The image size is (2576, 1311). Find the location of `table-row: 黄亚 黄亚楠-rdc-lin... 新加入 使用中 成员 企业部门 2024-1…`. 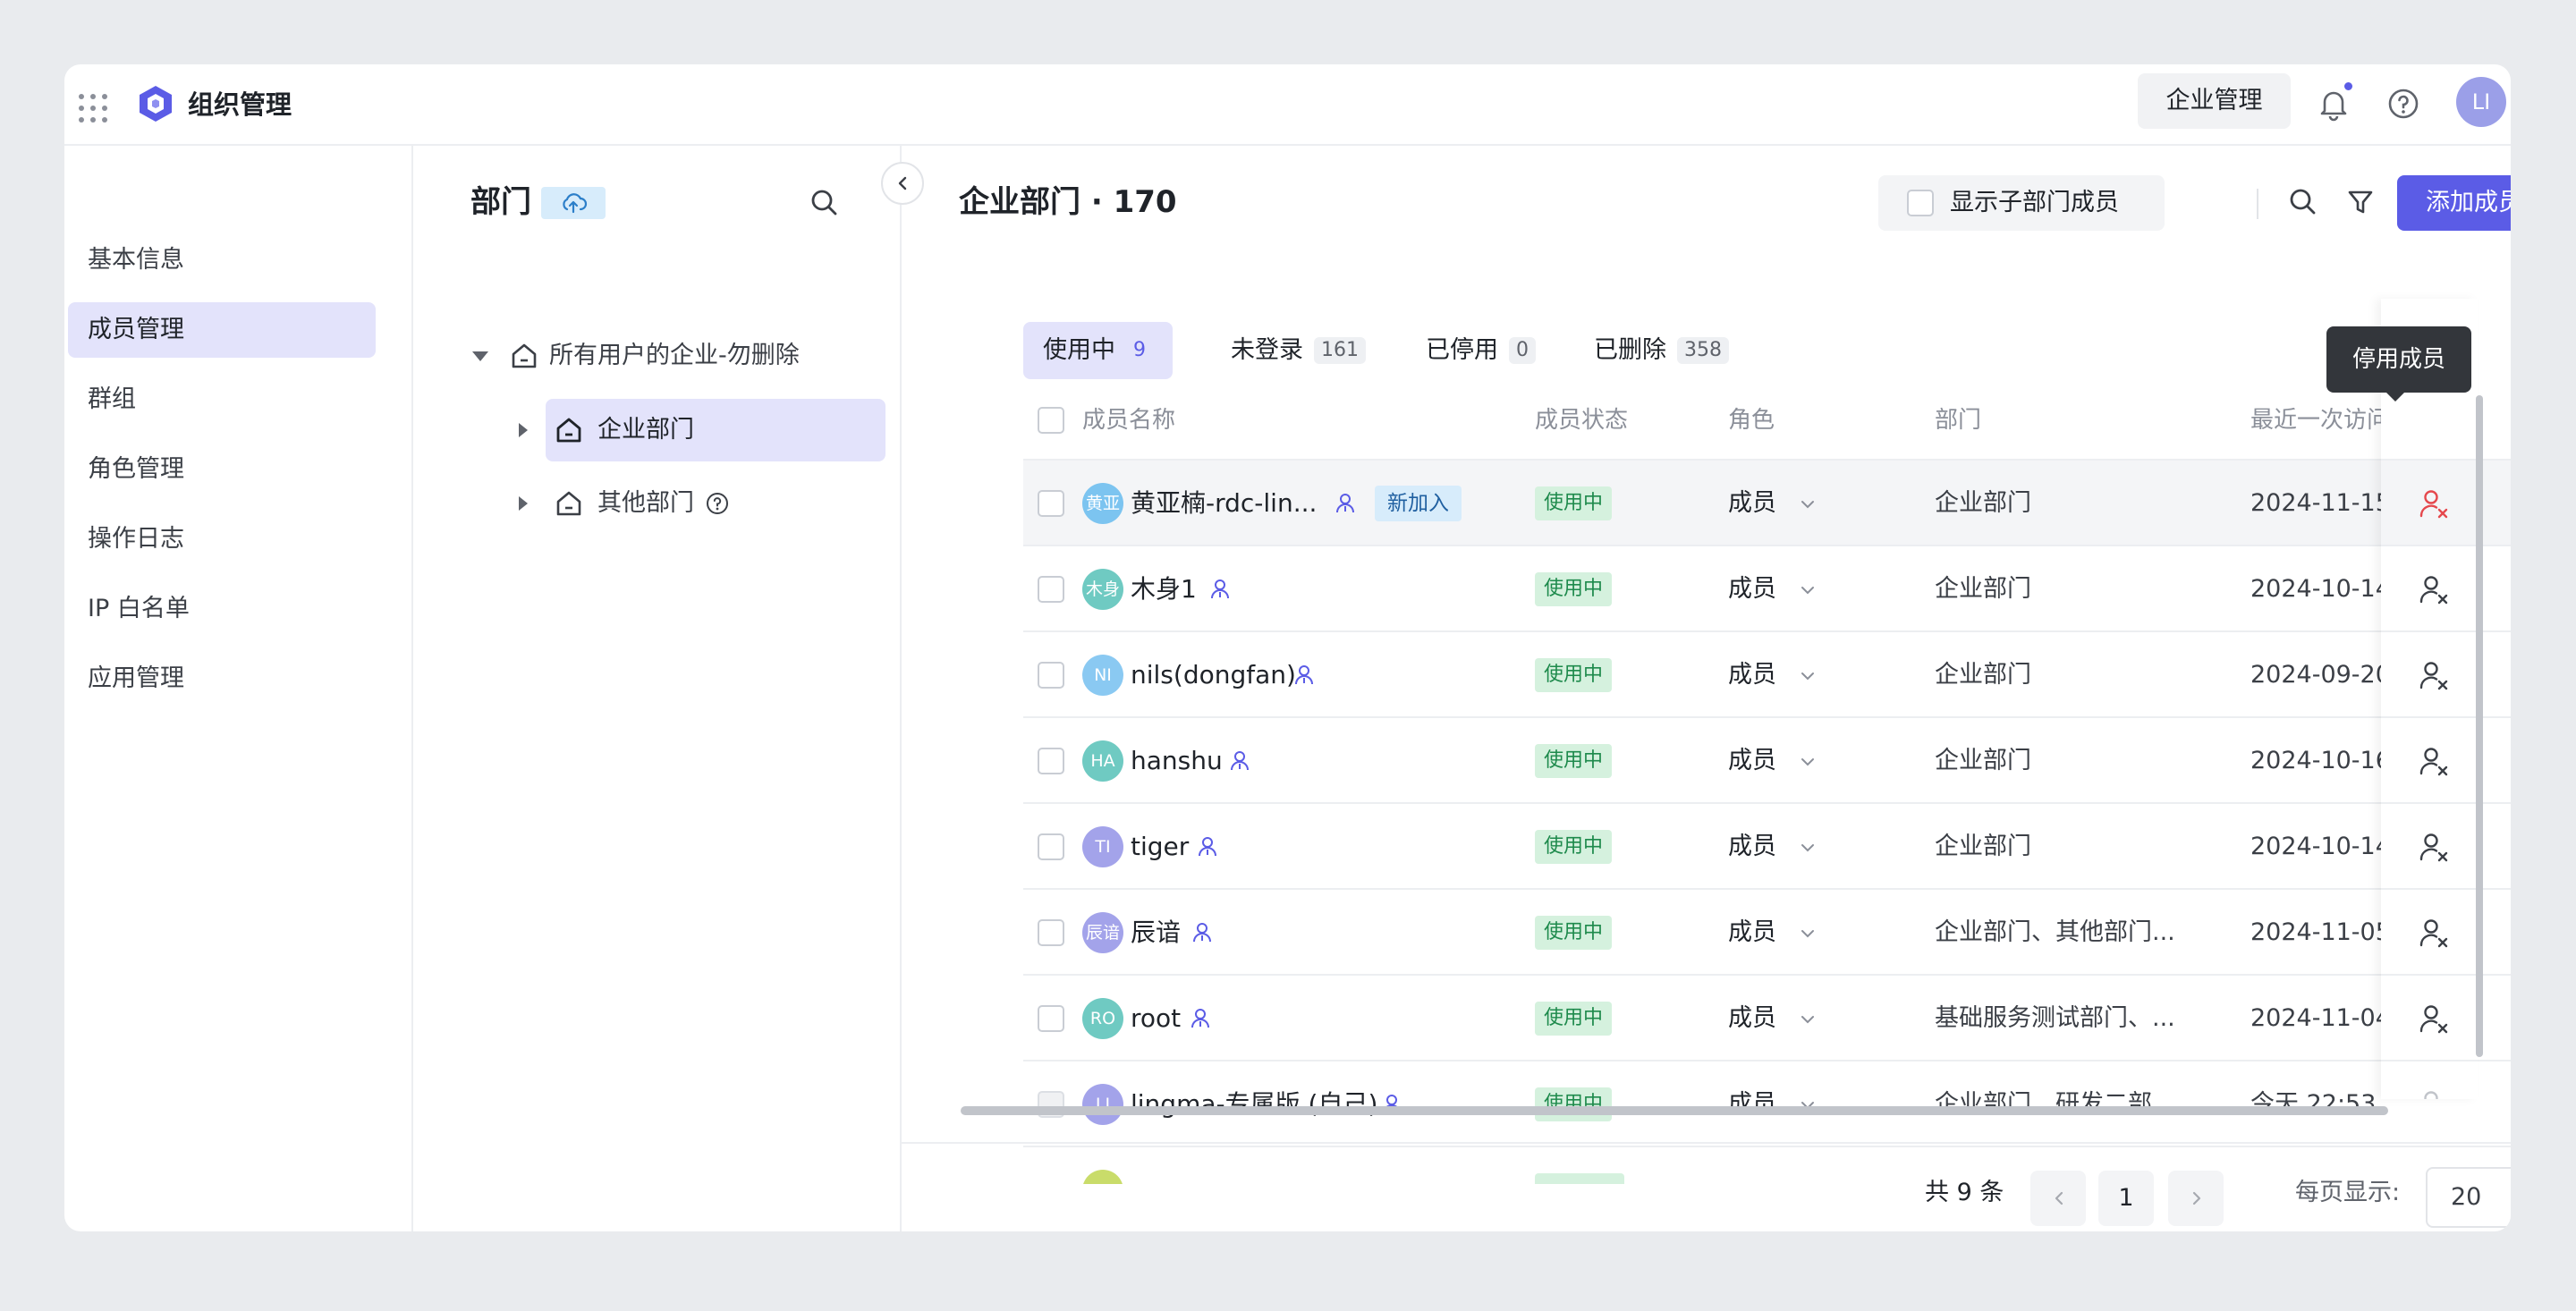

table-row: 黄亚 黄亚楠-rdc-lin... 新加入 使用中 成员 企业部门 2024-1… is located at coordinates (1767, 502).